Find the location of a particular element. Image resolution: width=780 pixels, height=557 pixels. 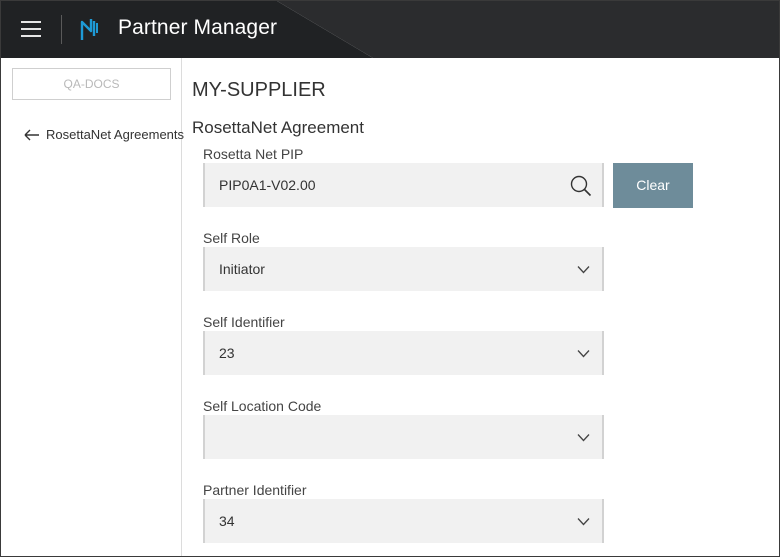

partner-identifier-value: 34 is located at coordinates (227, 521).